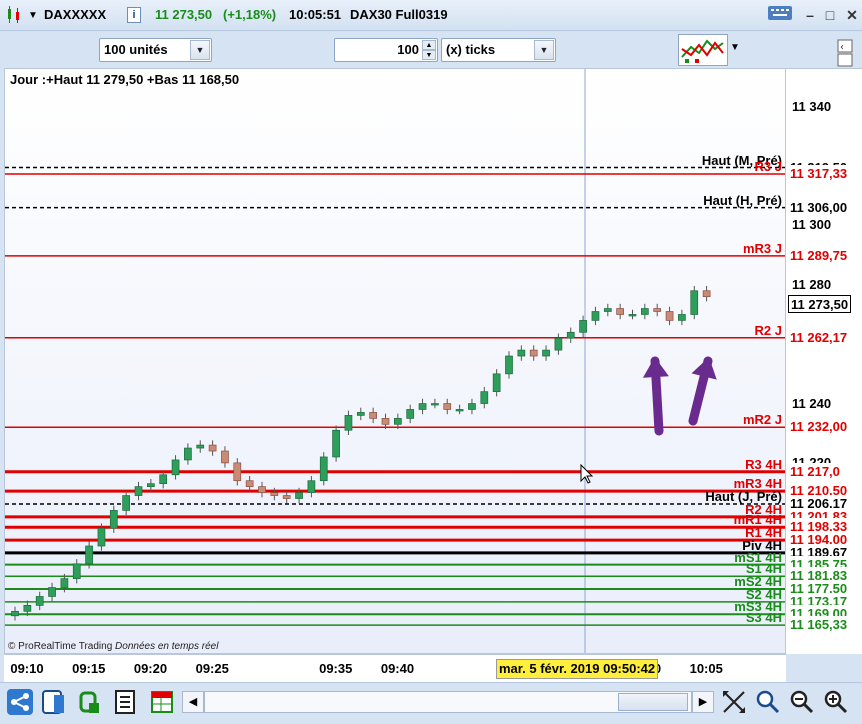 This screenshot has width=862, height=724. Describe the element at coordinates (812, 284) in the screenshot. I see `price-tick: 11 280` at that location.